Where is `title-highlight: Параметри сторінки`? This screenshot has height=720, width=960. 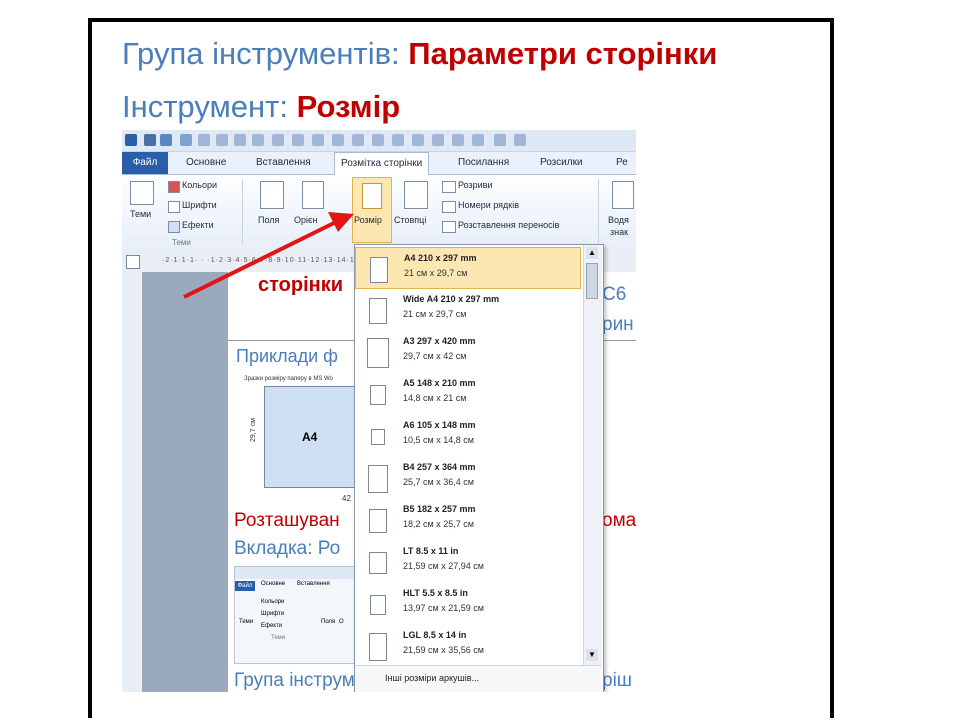 title-highlight: Параметри сторінки is located at coordinates (563, 53).